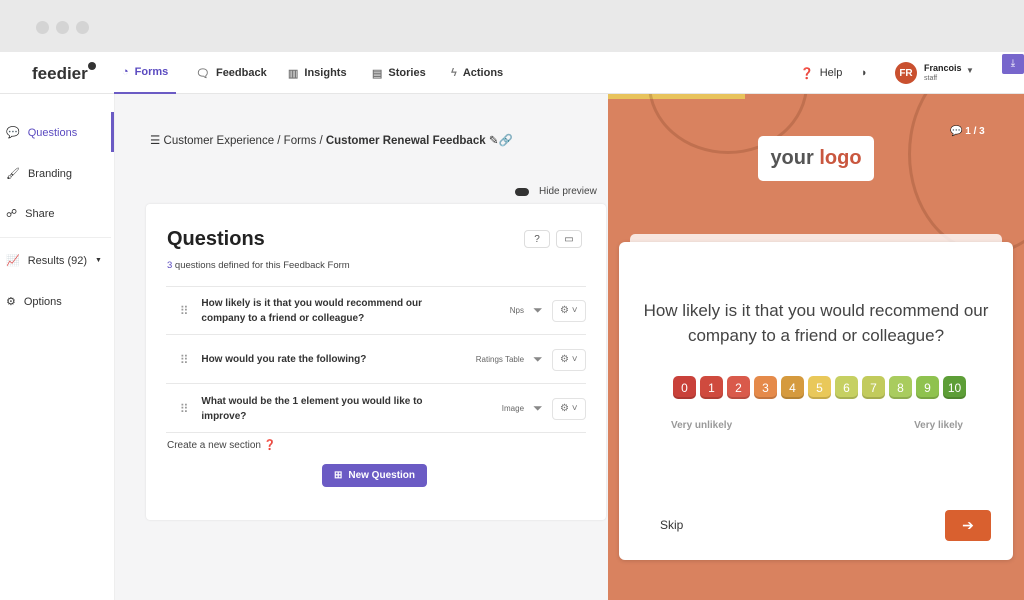 The height and width of the screenshot is (600, 1024). I want to click on chat-icon: 🗨, so click(203, 73).